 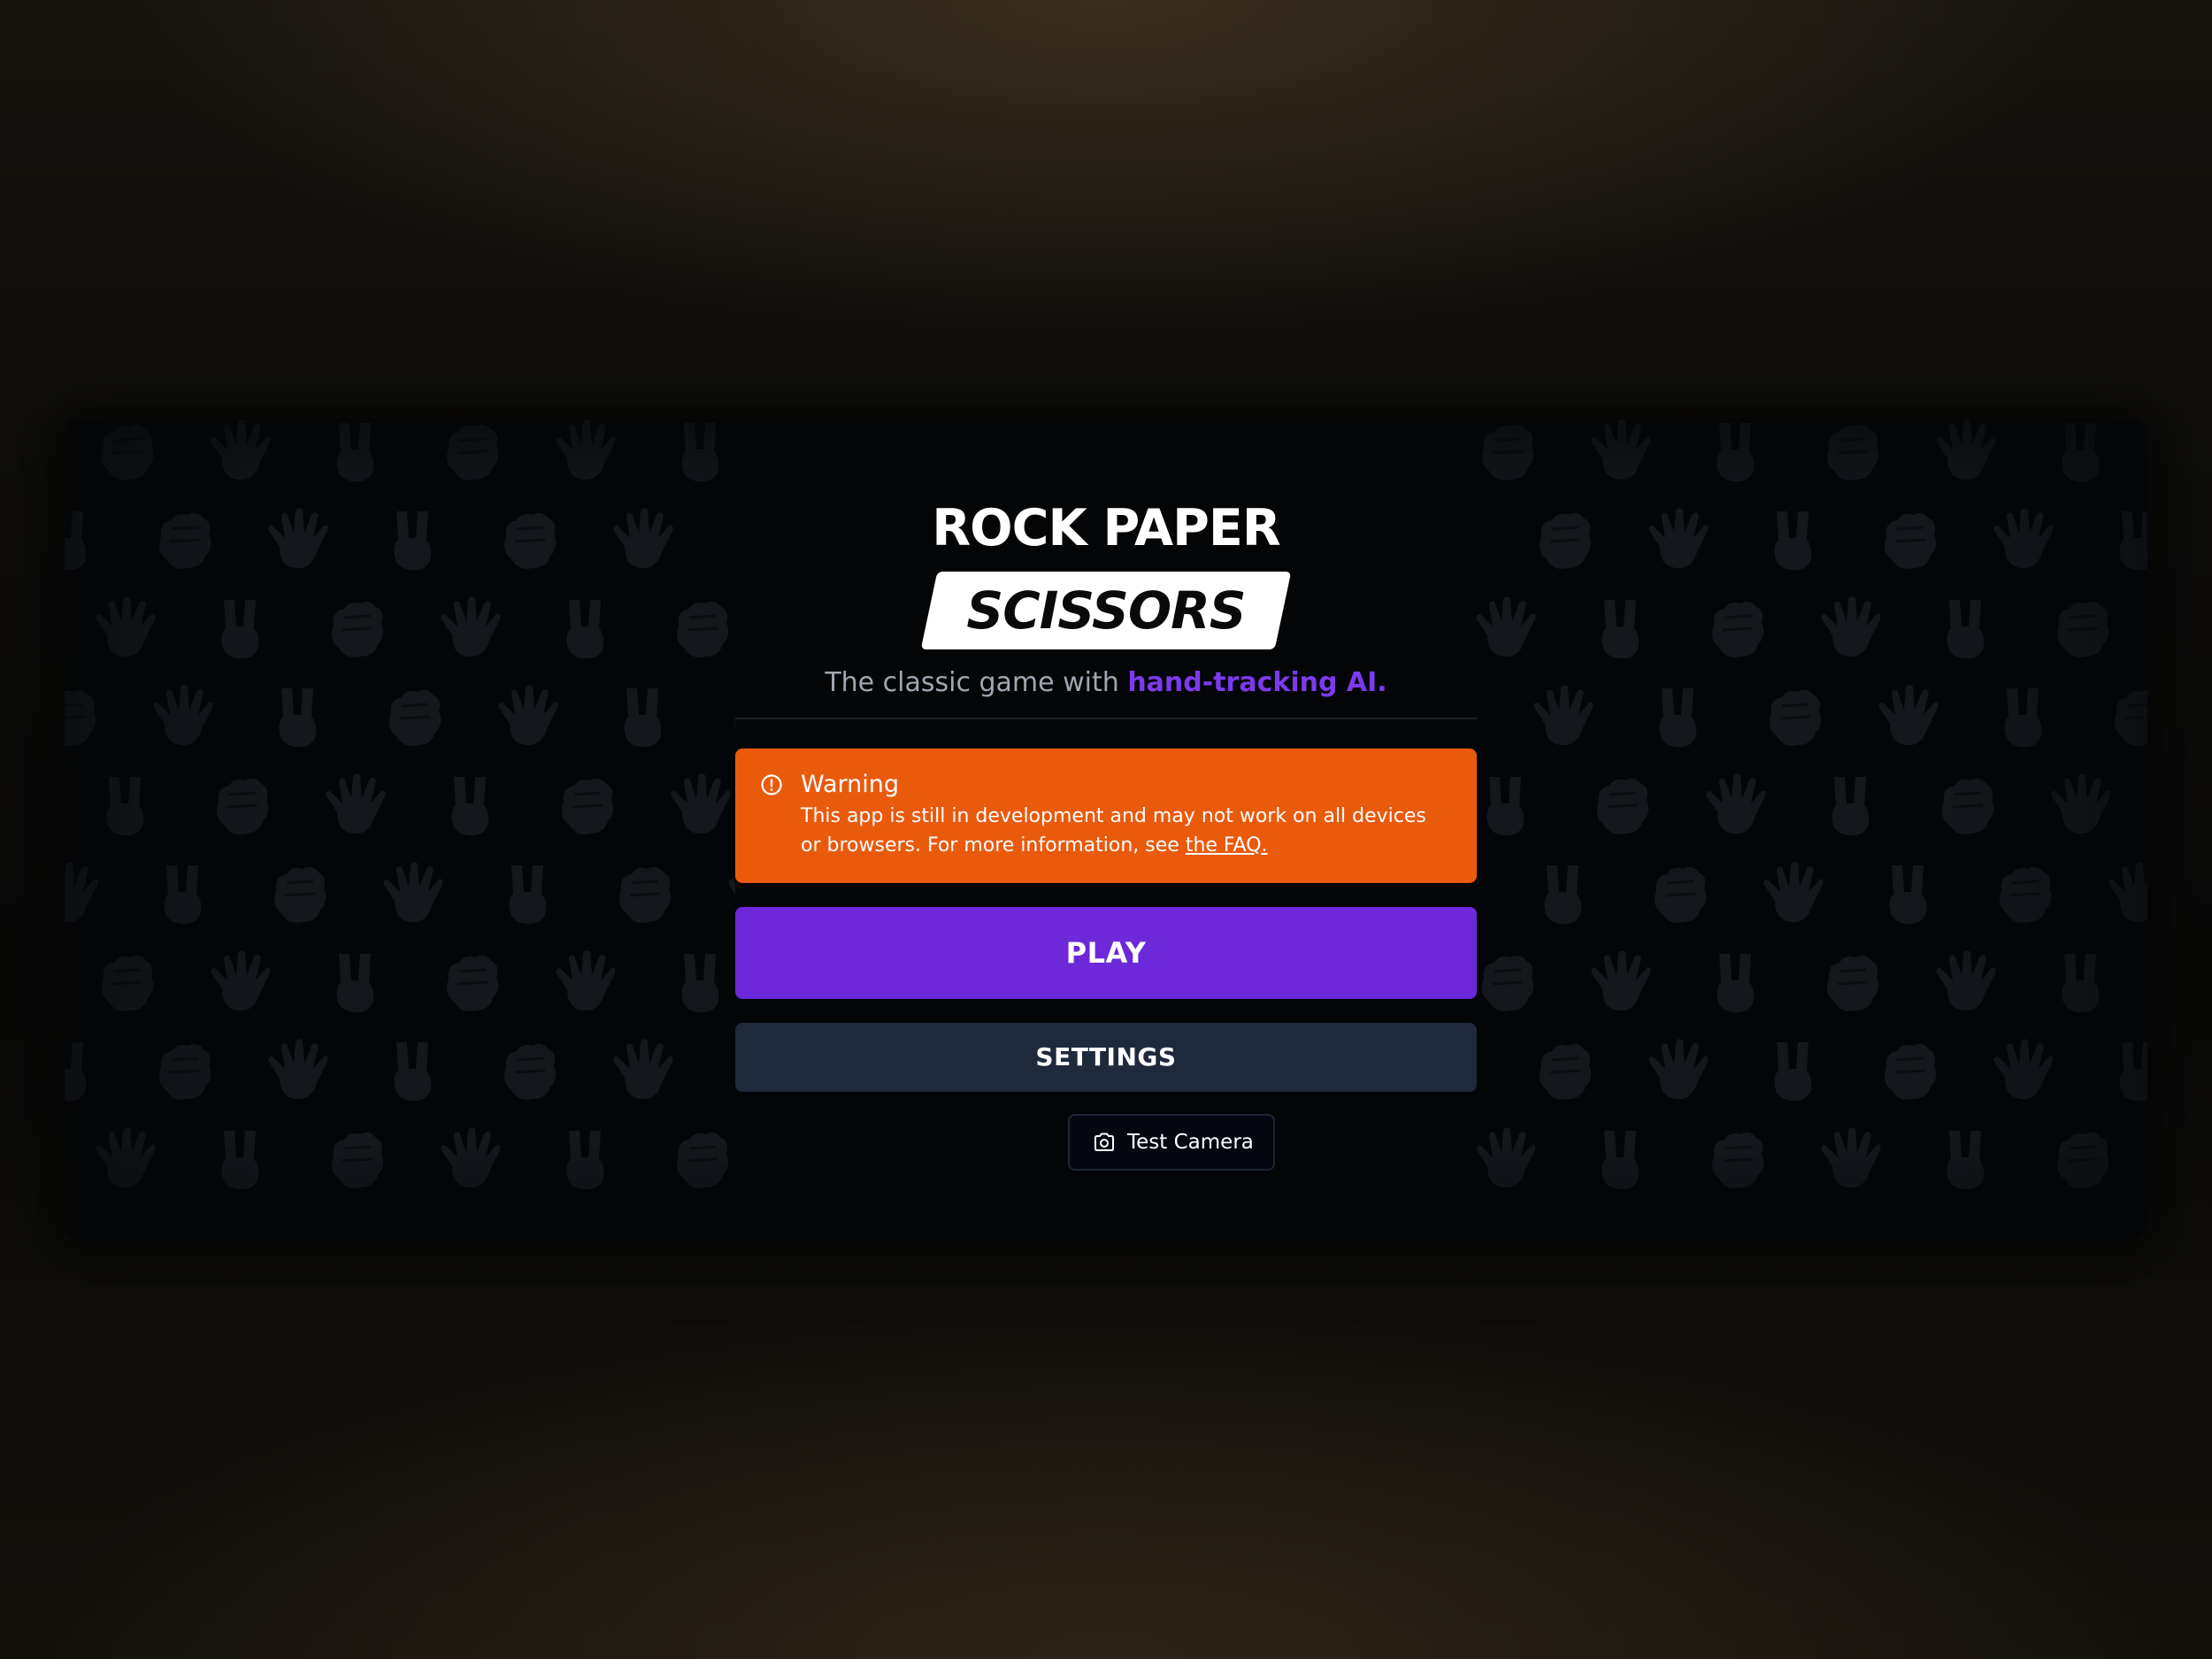 What do you see at coordinates (1106, 528) in the screenshot?
I see `logo-title-top: ROCK PAPER` at bounding box center [1106, 528].